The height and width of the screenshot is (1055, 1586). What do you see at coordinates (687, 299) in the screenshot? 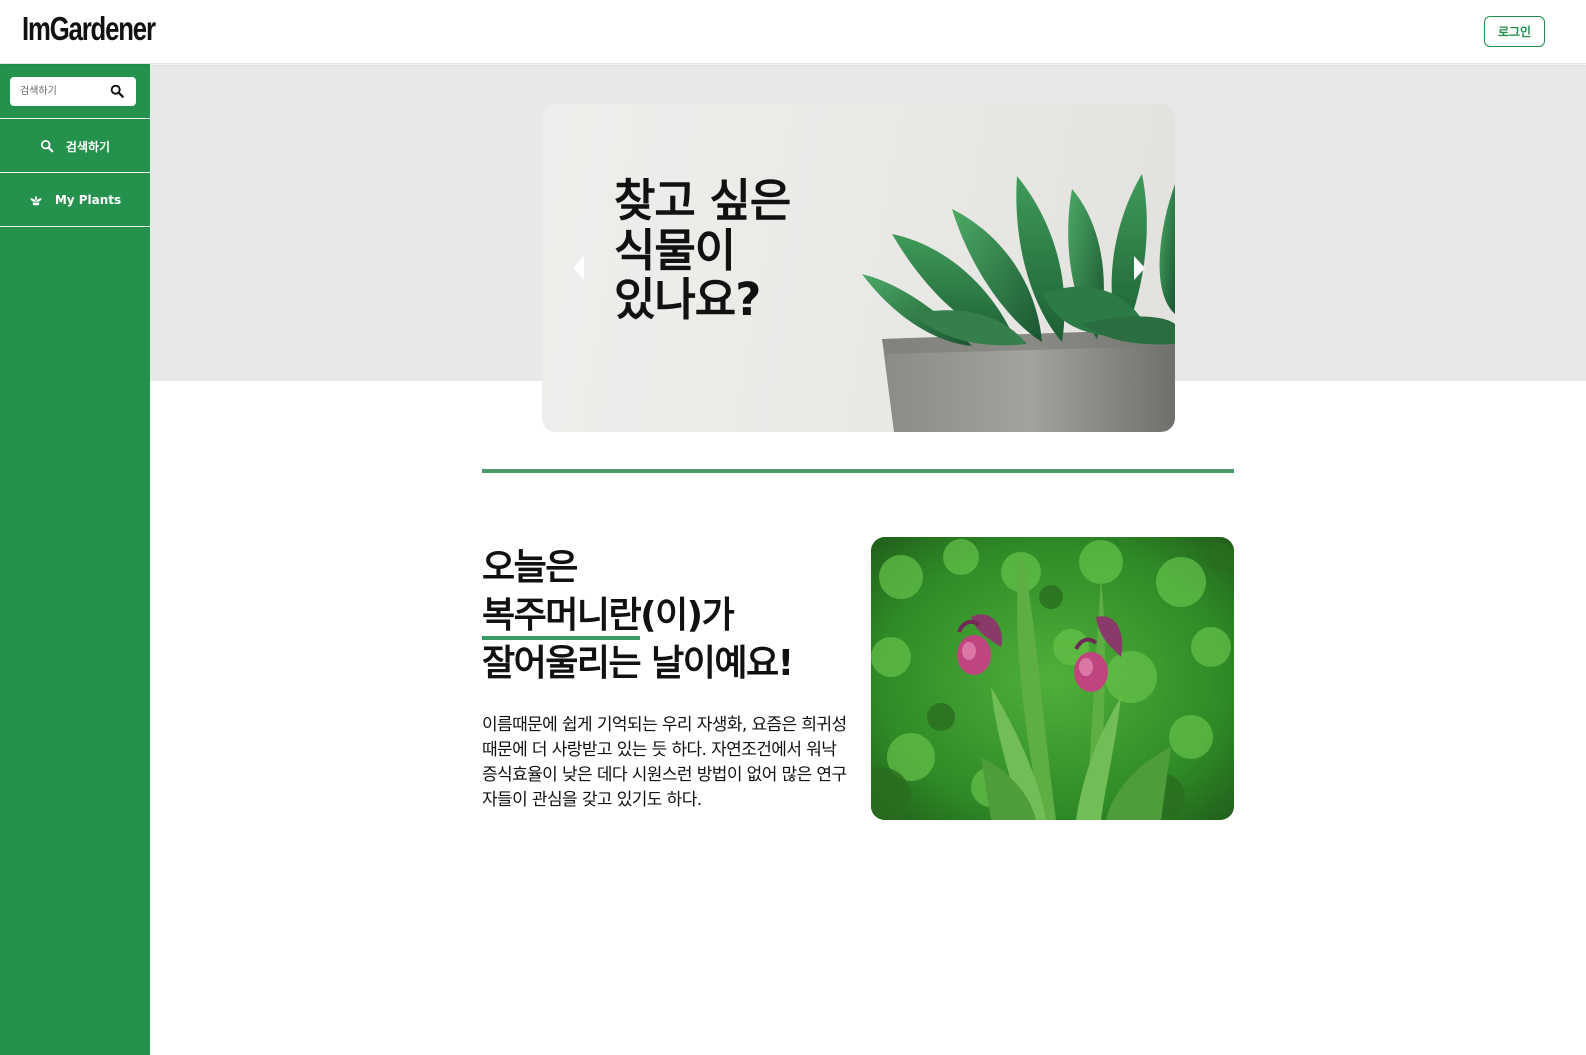
I see `carousel-title-line: 있나요?` at bounding box center [687, 299].